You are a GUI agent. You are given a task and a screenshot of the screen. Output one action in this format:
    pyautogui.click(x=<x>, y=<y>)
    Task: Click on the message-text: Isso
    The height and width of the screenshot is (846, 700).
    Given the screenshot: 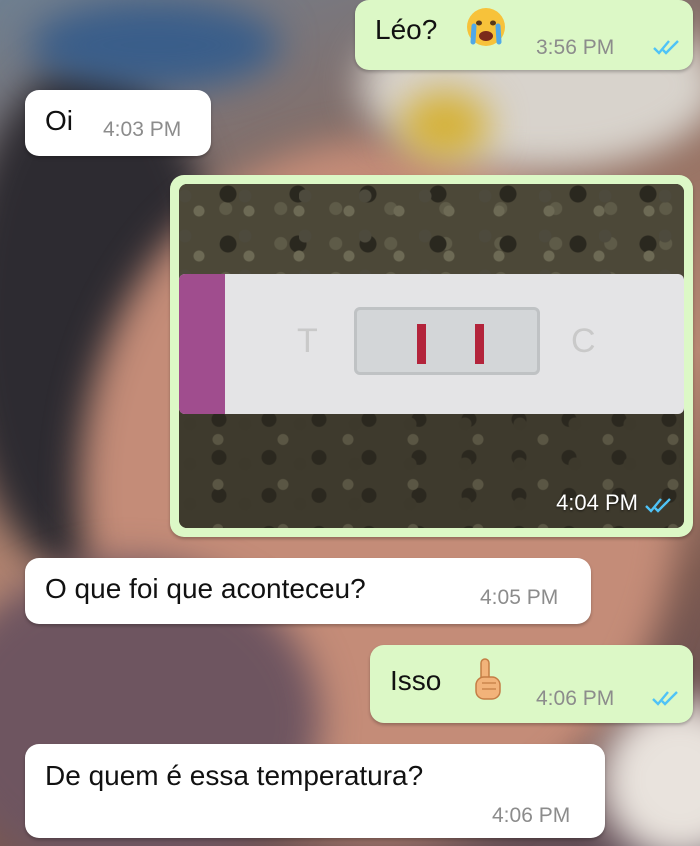 What is the action you would take?
    pyautogui.click(x=416, y=680)
    